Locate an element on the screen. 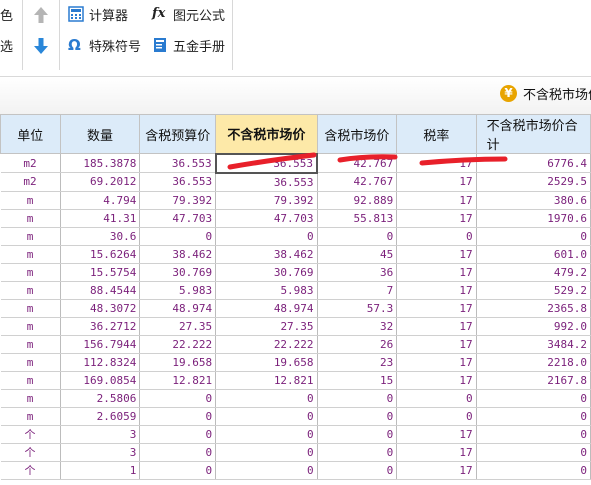 The image size is (591, 485). cell-tax-market-price: 26 is located at coordinates (357, 344).